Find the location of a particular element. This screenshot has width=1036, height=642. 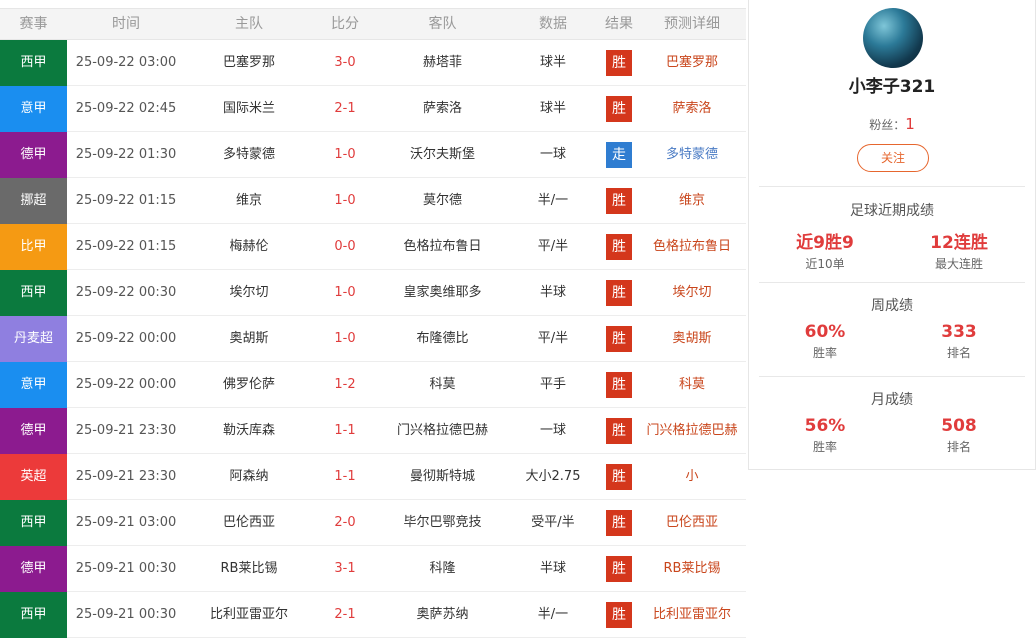

prediction-detail: 维京 is located at coordinates (692, 201).